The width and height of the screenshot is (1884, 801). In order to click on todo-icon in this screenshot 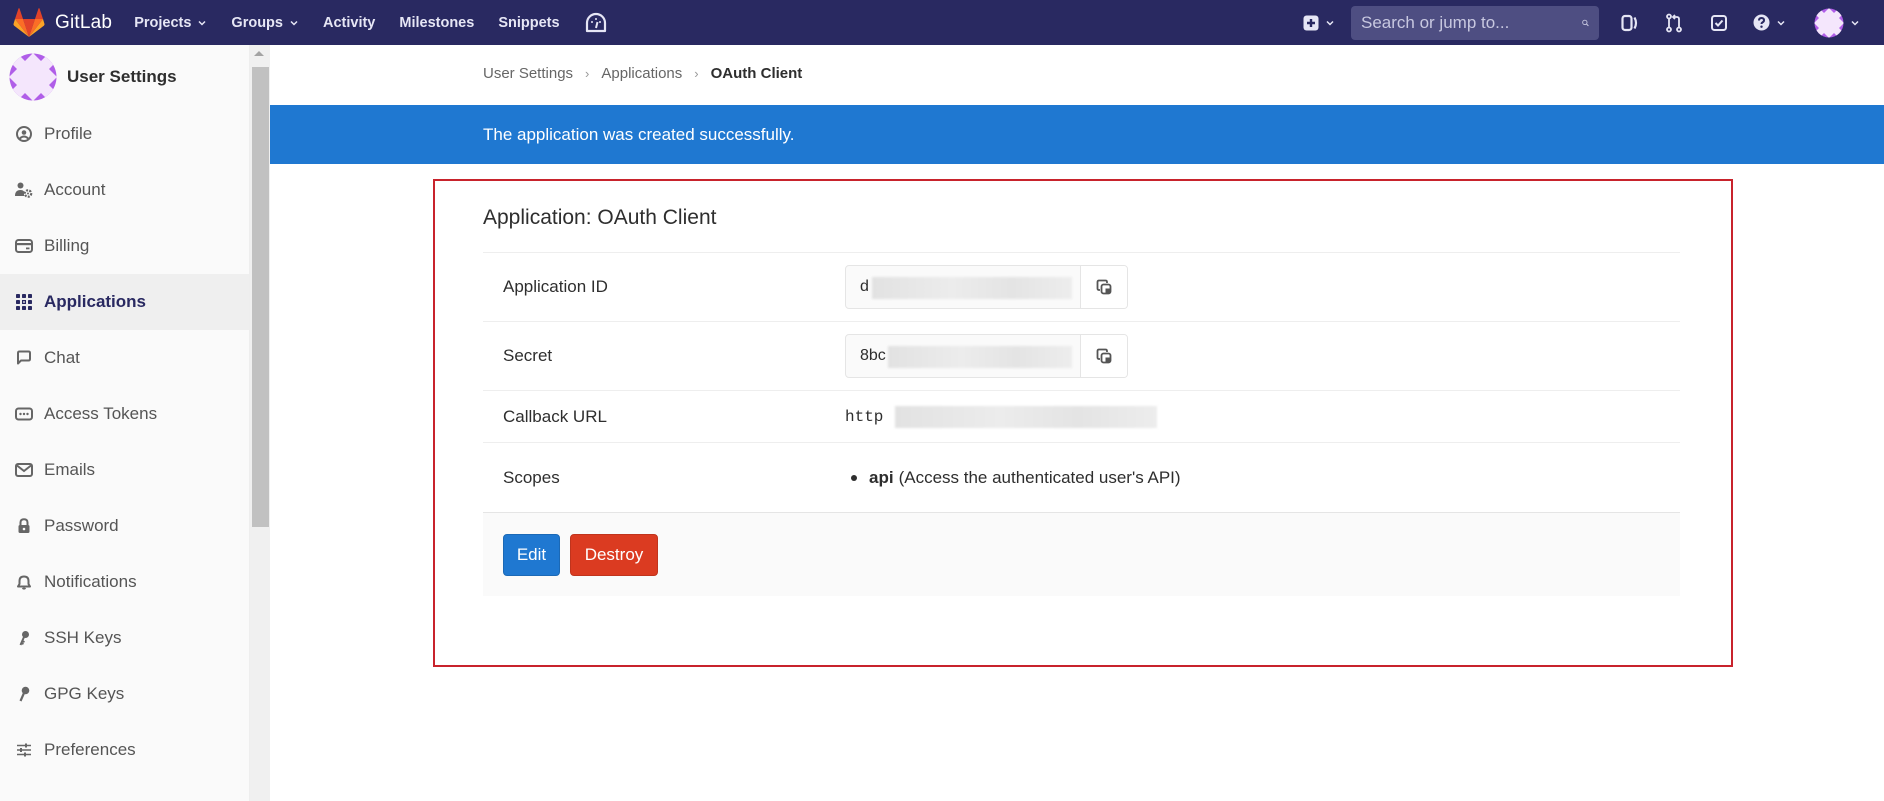, I will do `click(1719, 22)`.